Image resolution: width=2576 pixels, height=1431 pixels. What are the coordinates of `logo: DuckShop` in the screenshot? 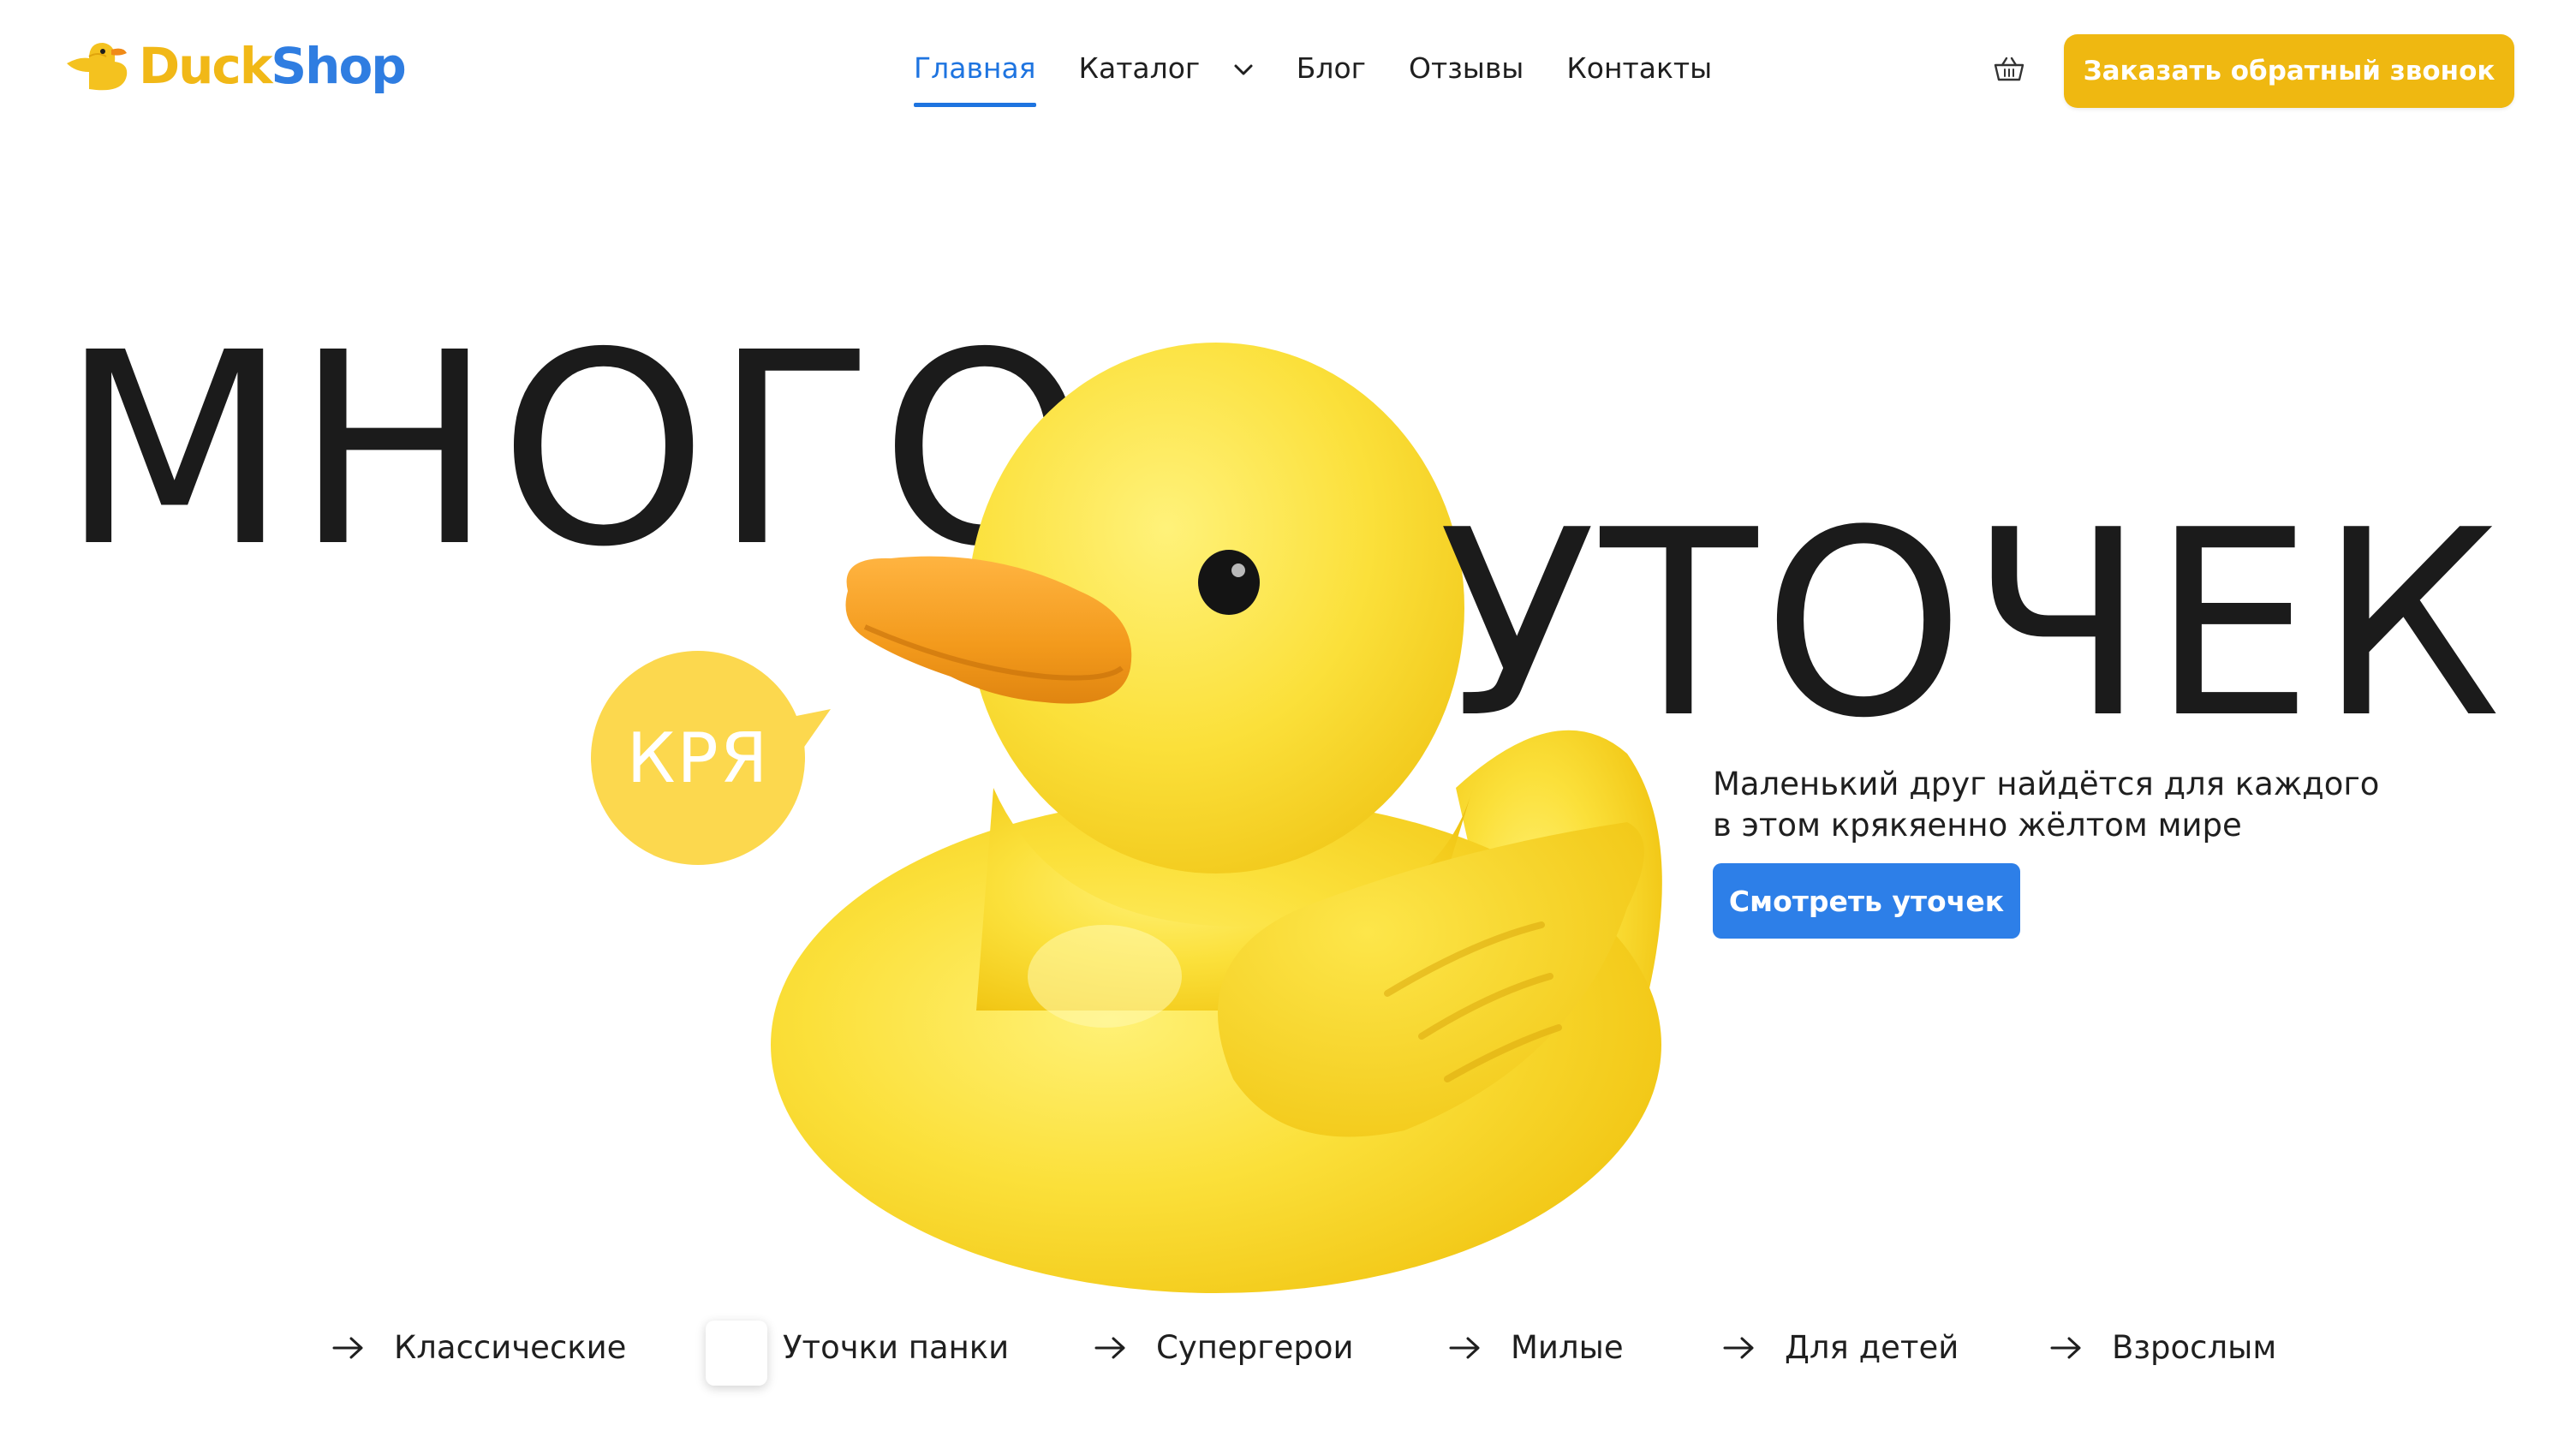 It's located at (235, 66).